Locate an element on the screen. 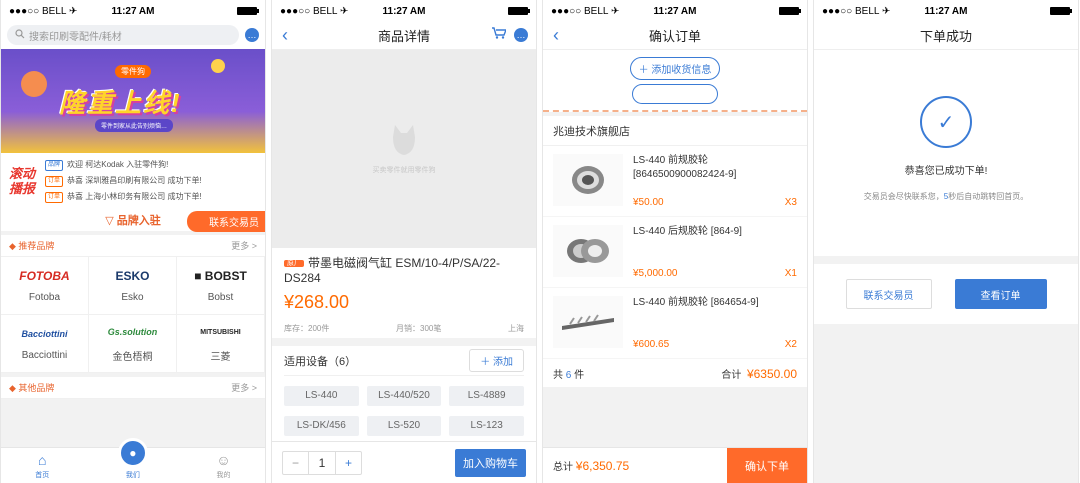  other-brands-title: ◆ 其他品牌 is located at coordinates (32, 388).